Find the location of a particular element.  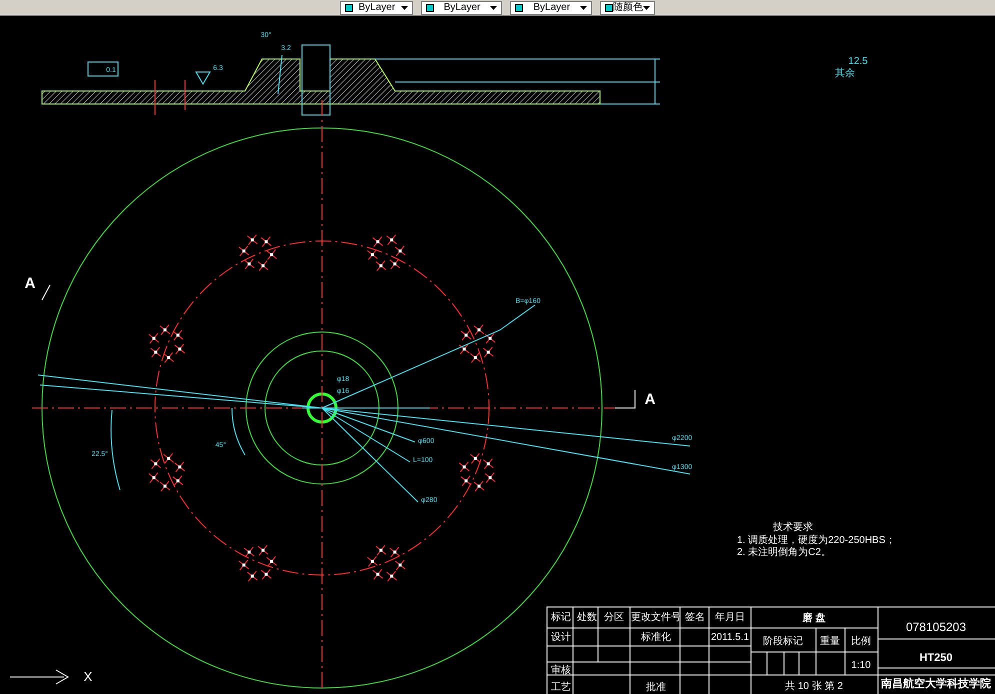

dimension-label: 其余 is located at coordinates (845, 73).